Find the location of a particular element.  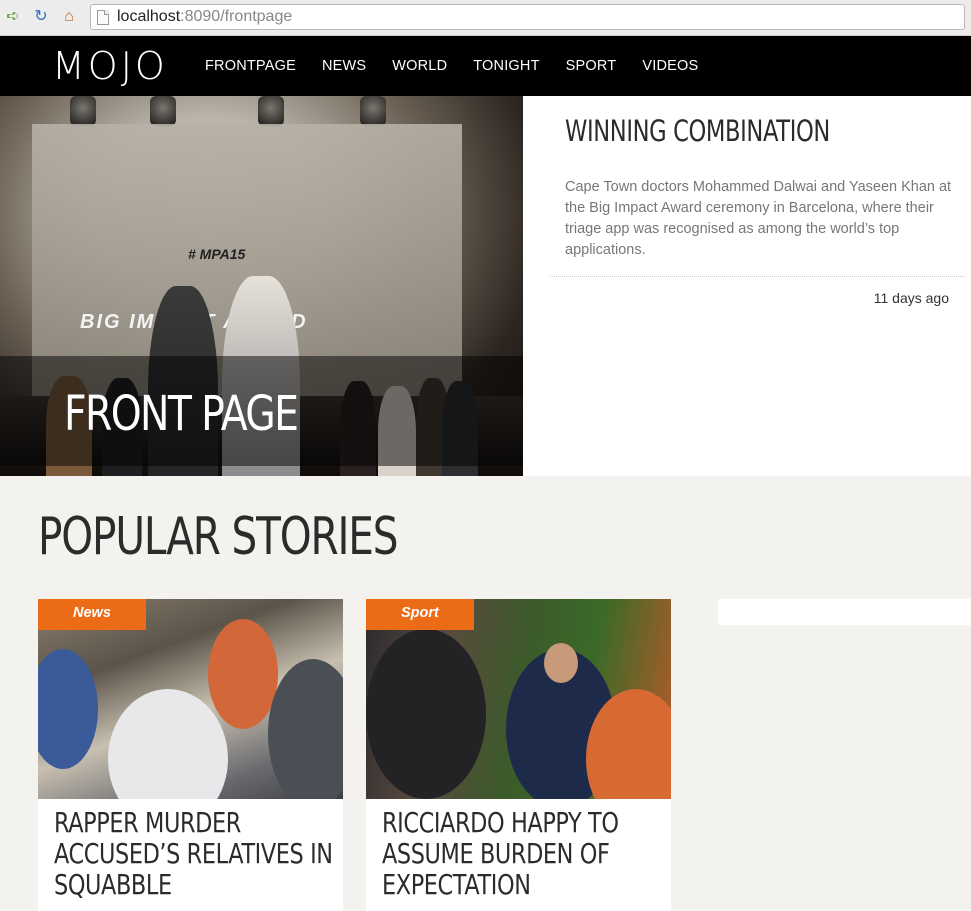

nav-tonight: TONIGHT is located at coordinates (506, 66).